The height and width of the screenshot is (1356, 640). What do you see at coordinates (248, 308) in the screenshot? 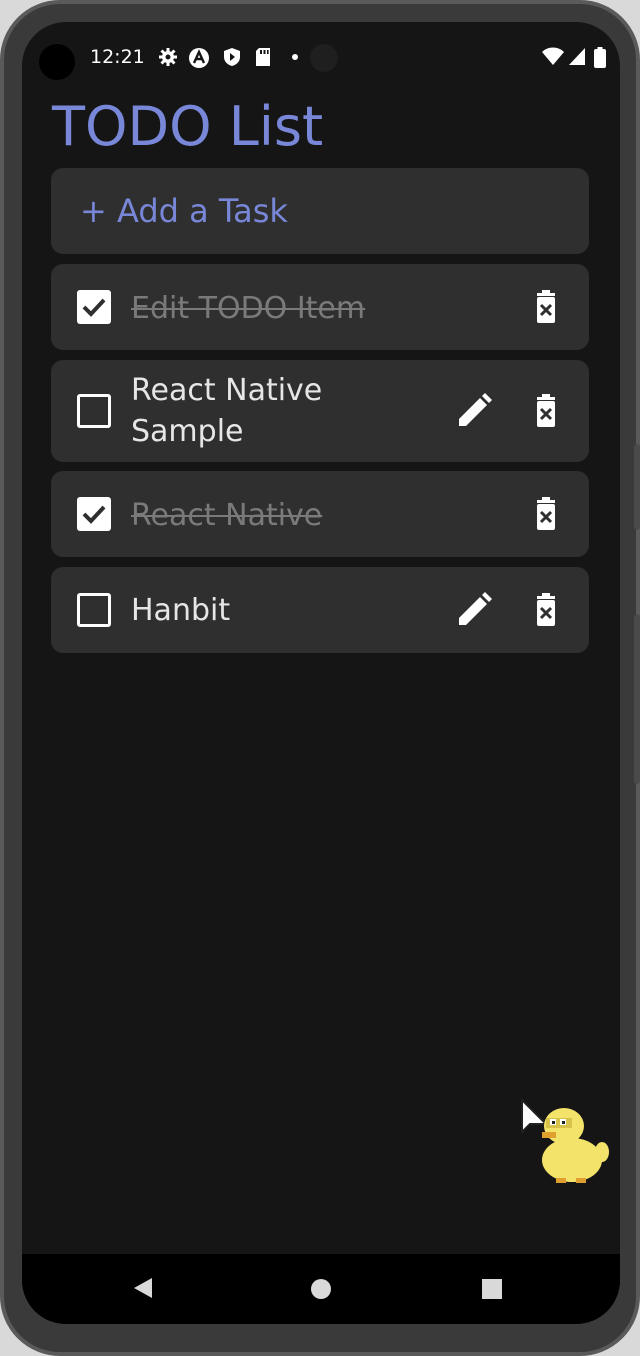
I see `task-text: Edit TODO Item` at bounding box center [248, 308].